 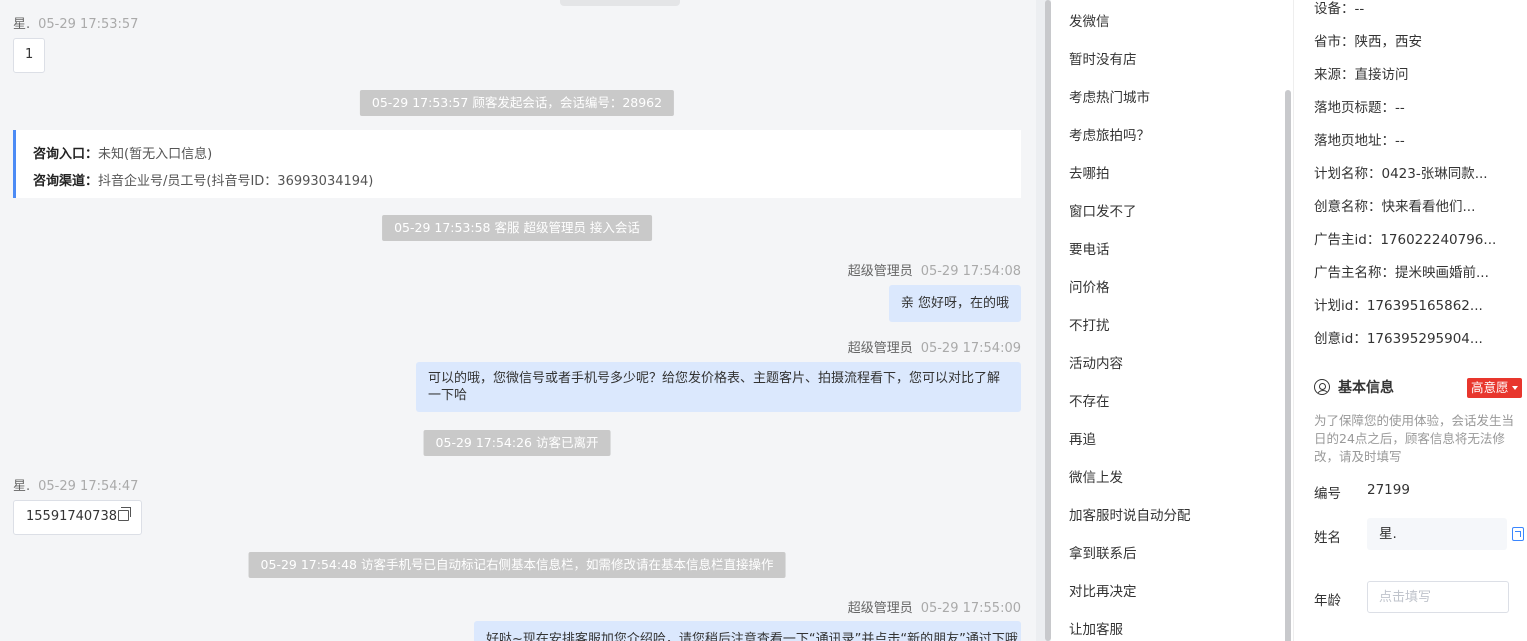 I want to click on system-notice: 05-29 17:53:57 顾客发起会话，会话编号：28962, so click(x=517, y=103).